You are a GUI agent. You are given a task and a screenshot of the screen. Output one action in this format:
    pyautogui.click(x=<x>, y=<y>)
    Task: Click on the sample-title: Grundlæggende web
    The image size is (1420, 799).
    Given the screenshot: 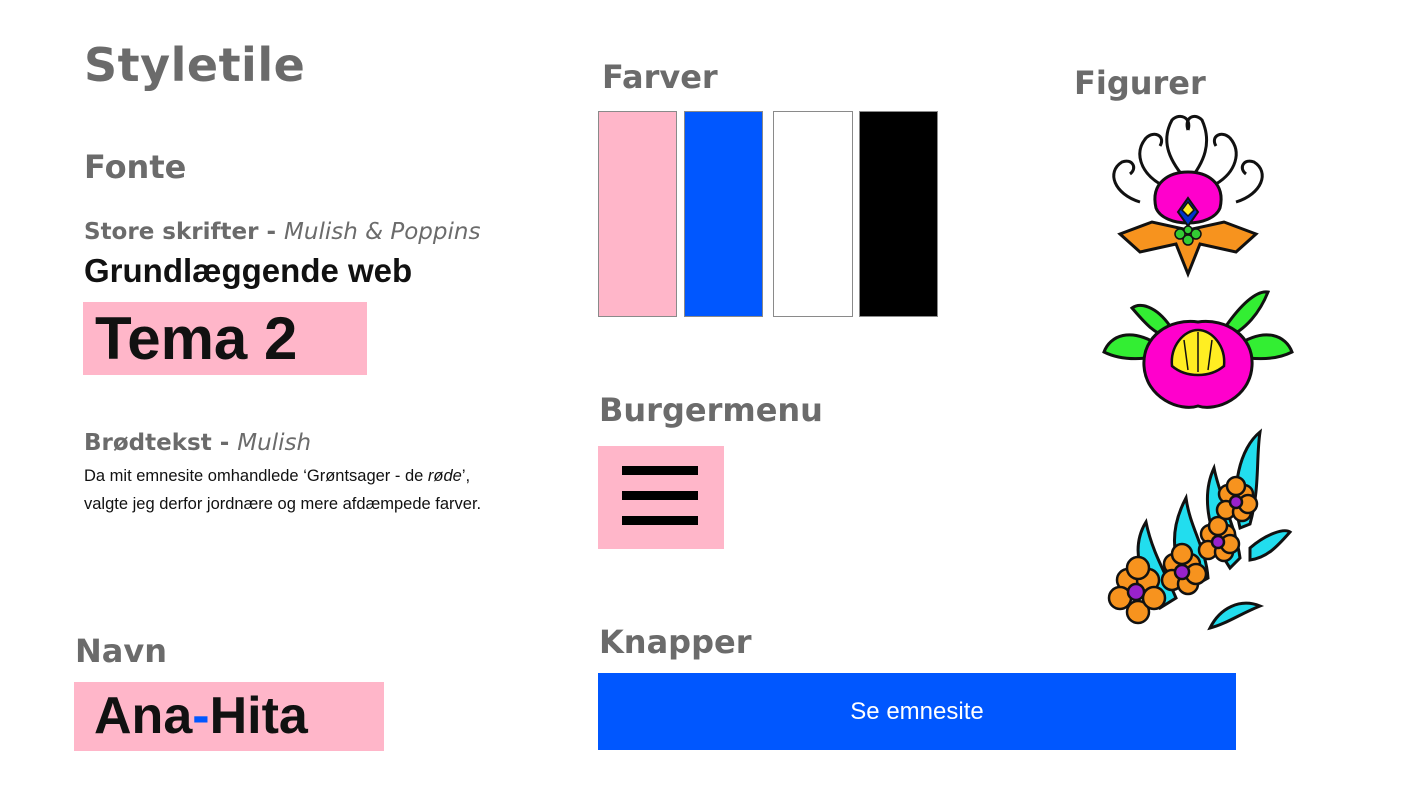 What is the action you would take?
    pyautogui.click(x=248, y=270)
    